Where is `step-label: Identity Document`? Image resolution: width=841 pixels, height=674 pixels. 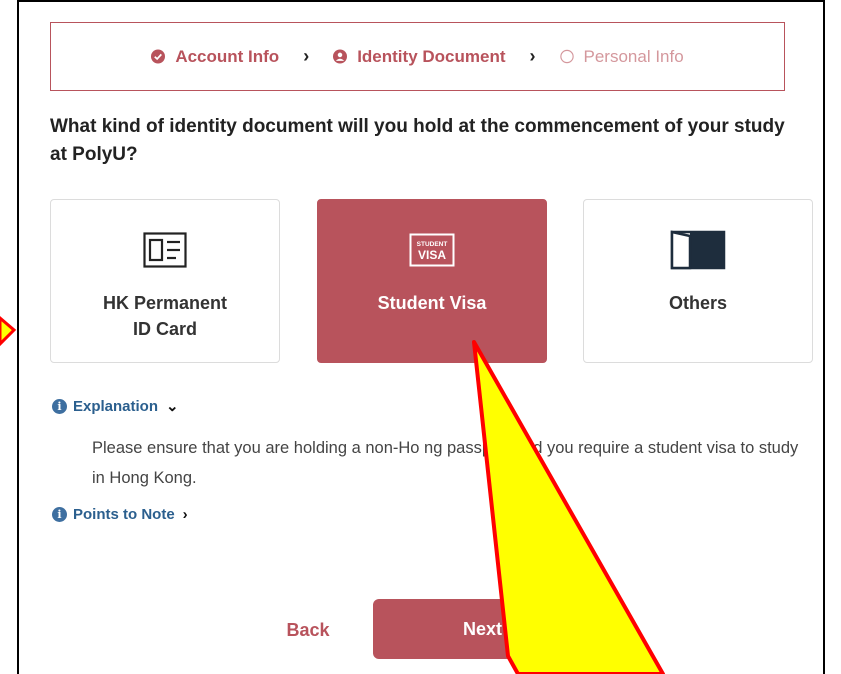 step-label: Identity Document is located at coordinates (431, 56).